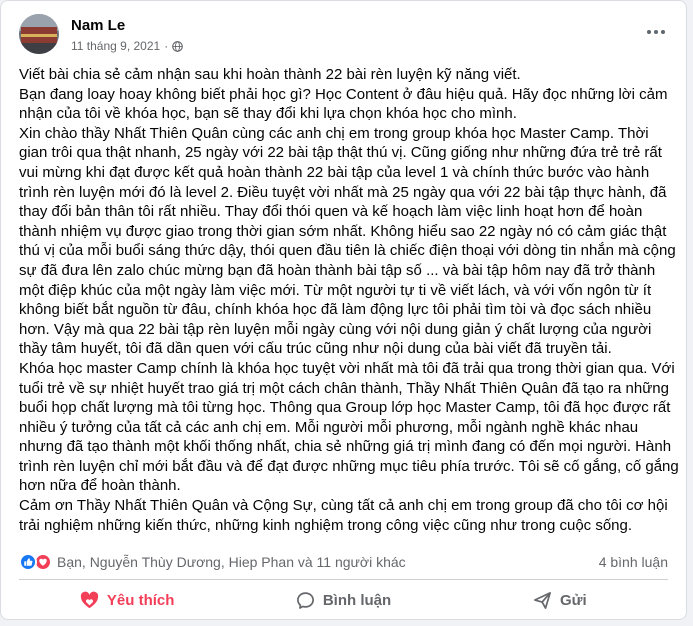  What do you see at coordinates (178, 46) in the screenshot?
I see `globe-icon` at bounding box center [178, 46].